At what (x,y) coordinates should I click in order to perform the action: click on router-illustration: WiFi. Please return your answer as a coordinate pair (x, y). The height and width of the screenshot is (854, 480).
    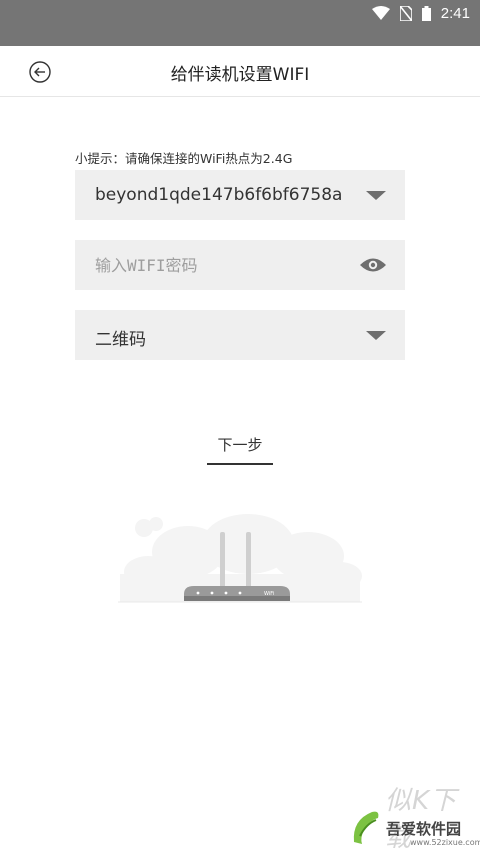
    Looking at the image, I should click on (240, 558).